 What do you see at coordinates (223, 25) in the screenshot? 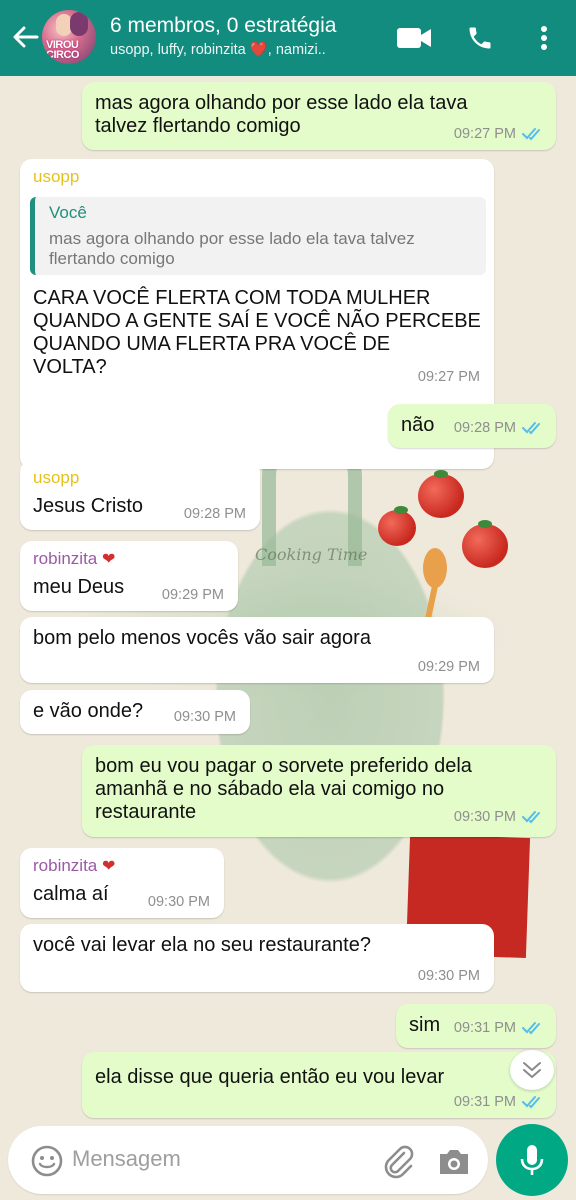
I see `group-name: 6 membros, 0 estratégia` at bounding box center [223, 25].